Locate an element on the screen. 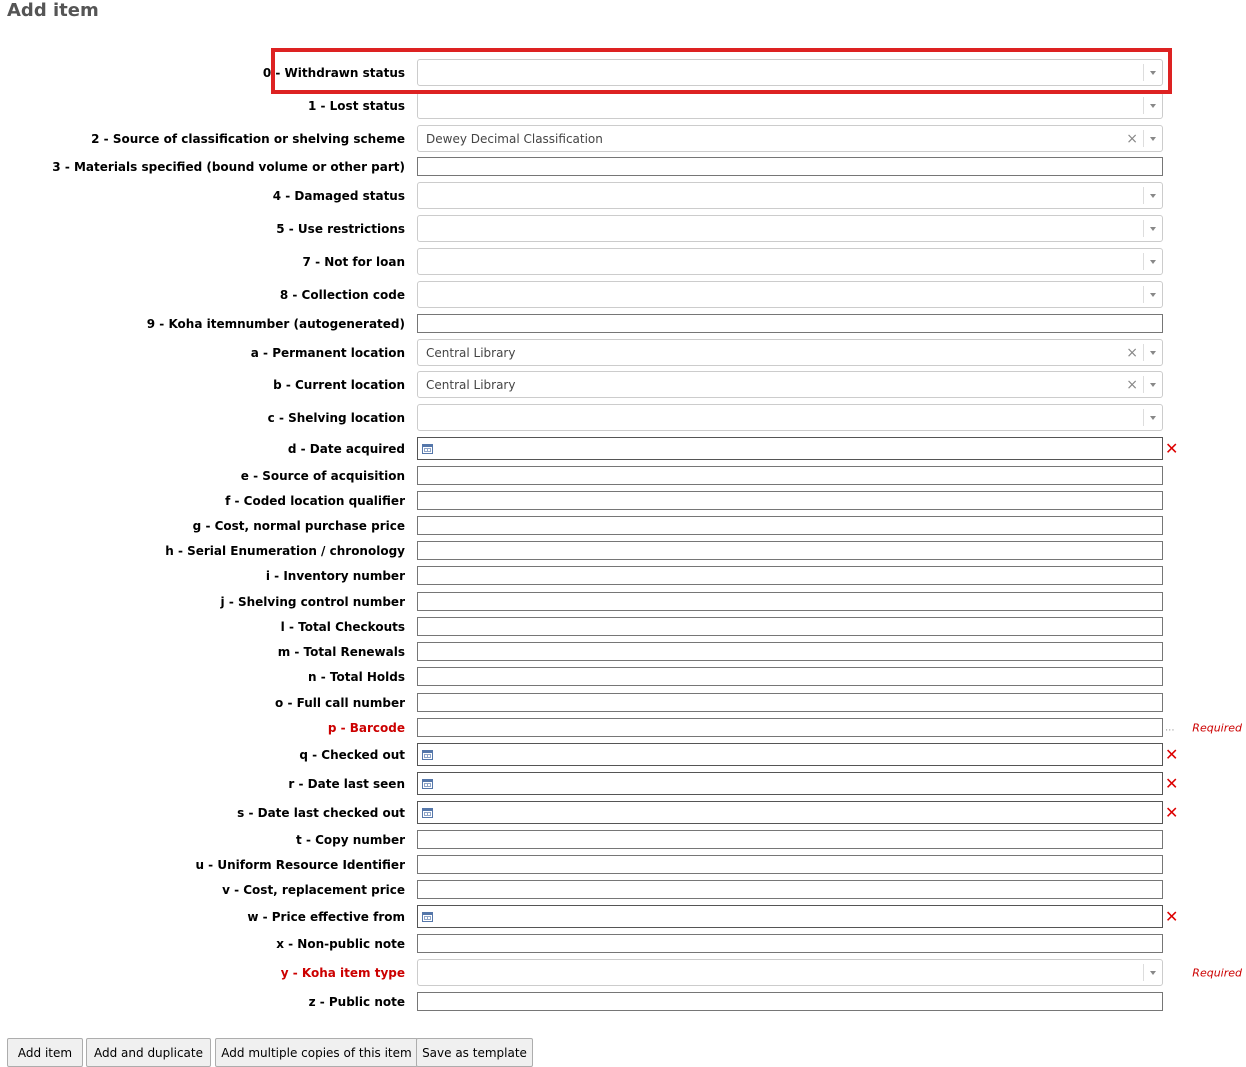 This screenshot has width=1246, height=1067. cost-normal-purchase-price-input is located at coordinates (790, 525).